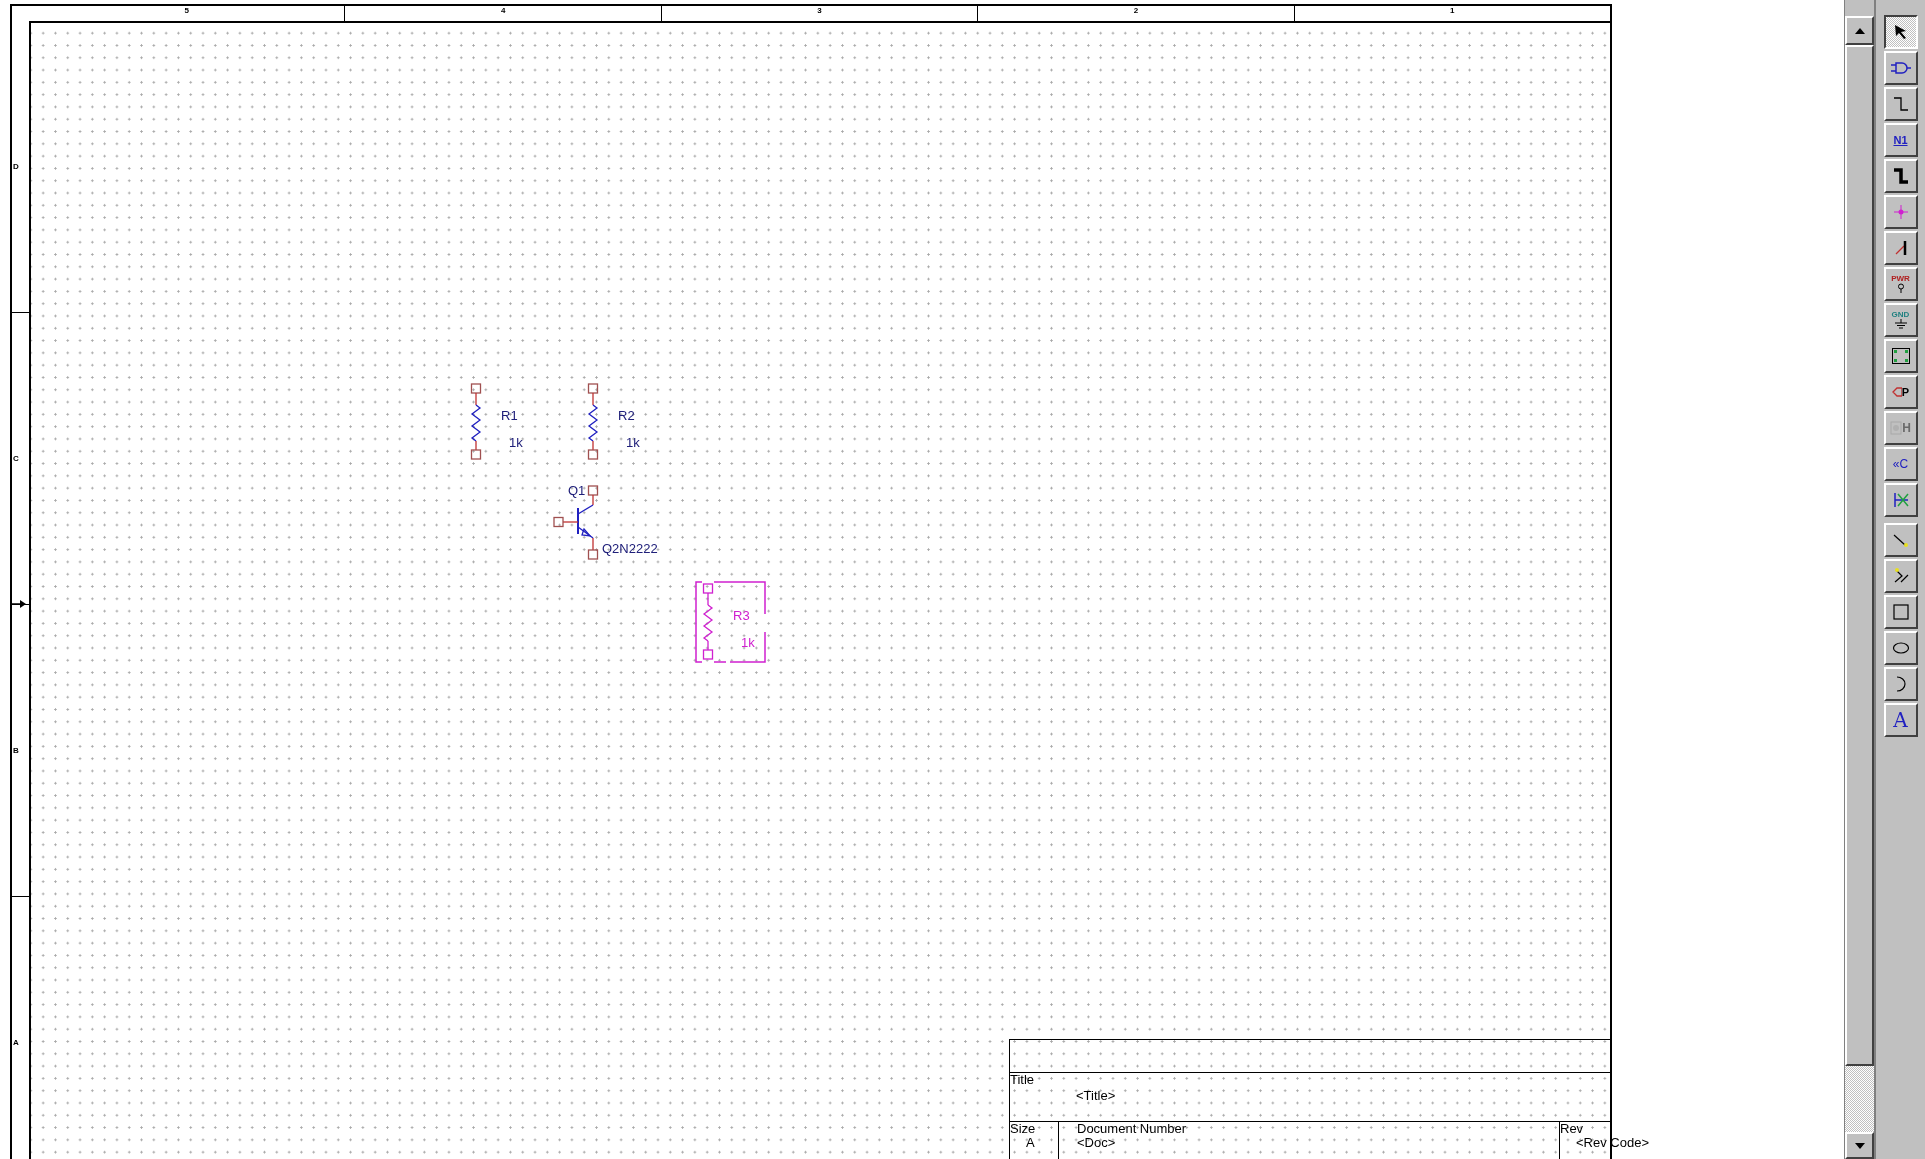 The image size is (1925, 1159). What do you see at coordinates (16, 750) in the screenshot?
I see `ruler-label: B` at bounding box center [16, 750].